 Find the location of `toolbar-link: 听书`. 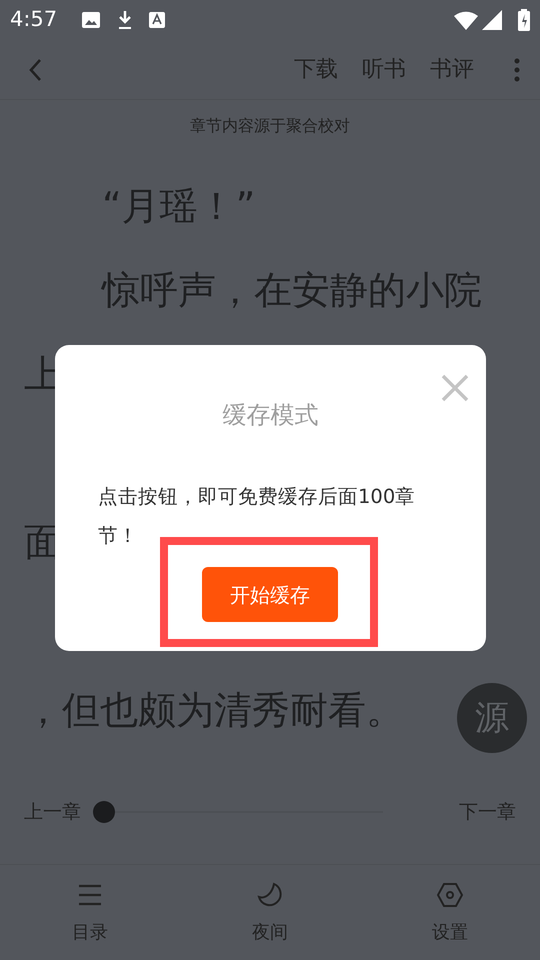

toolbar-link: 听书 is located at coordinates (384, 69).